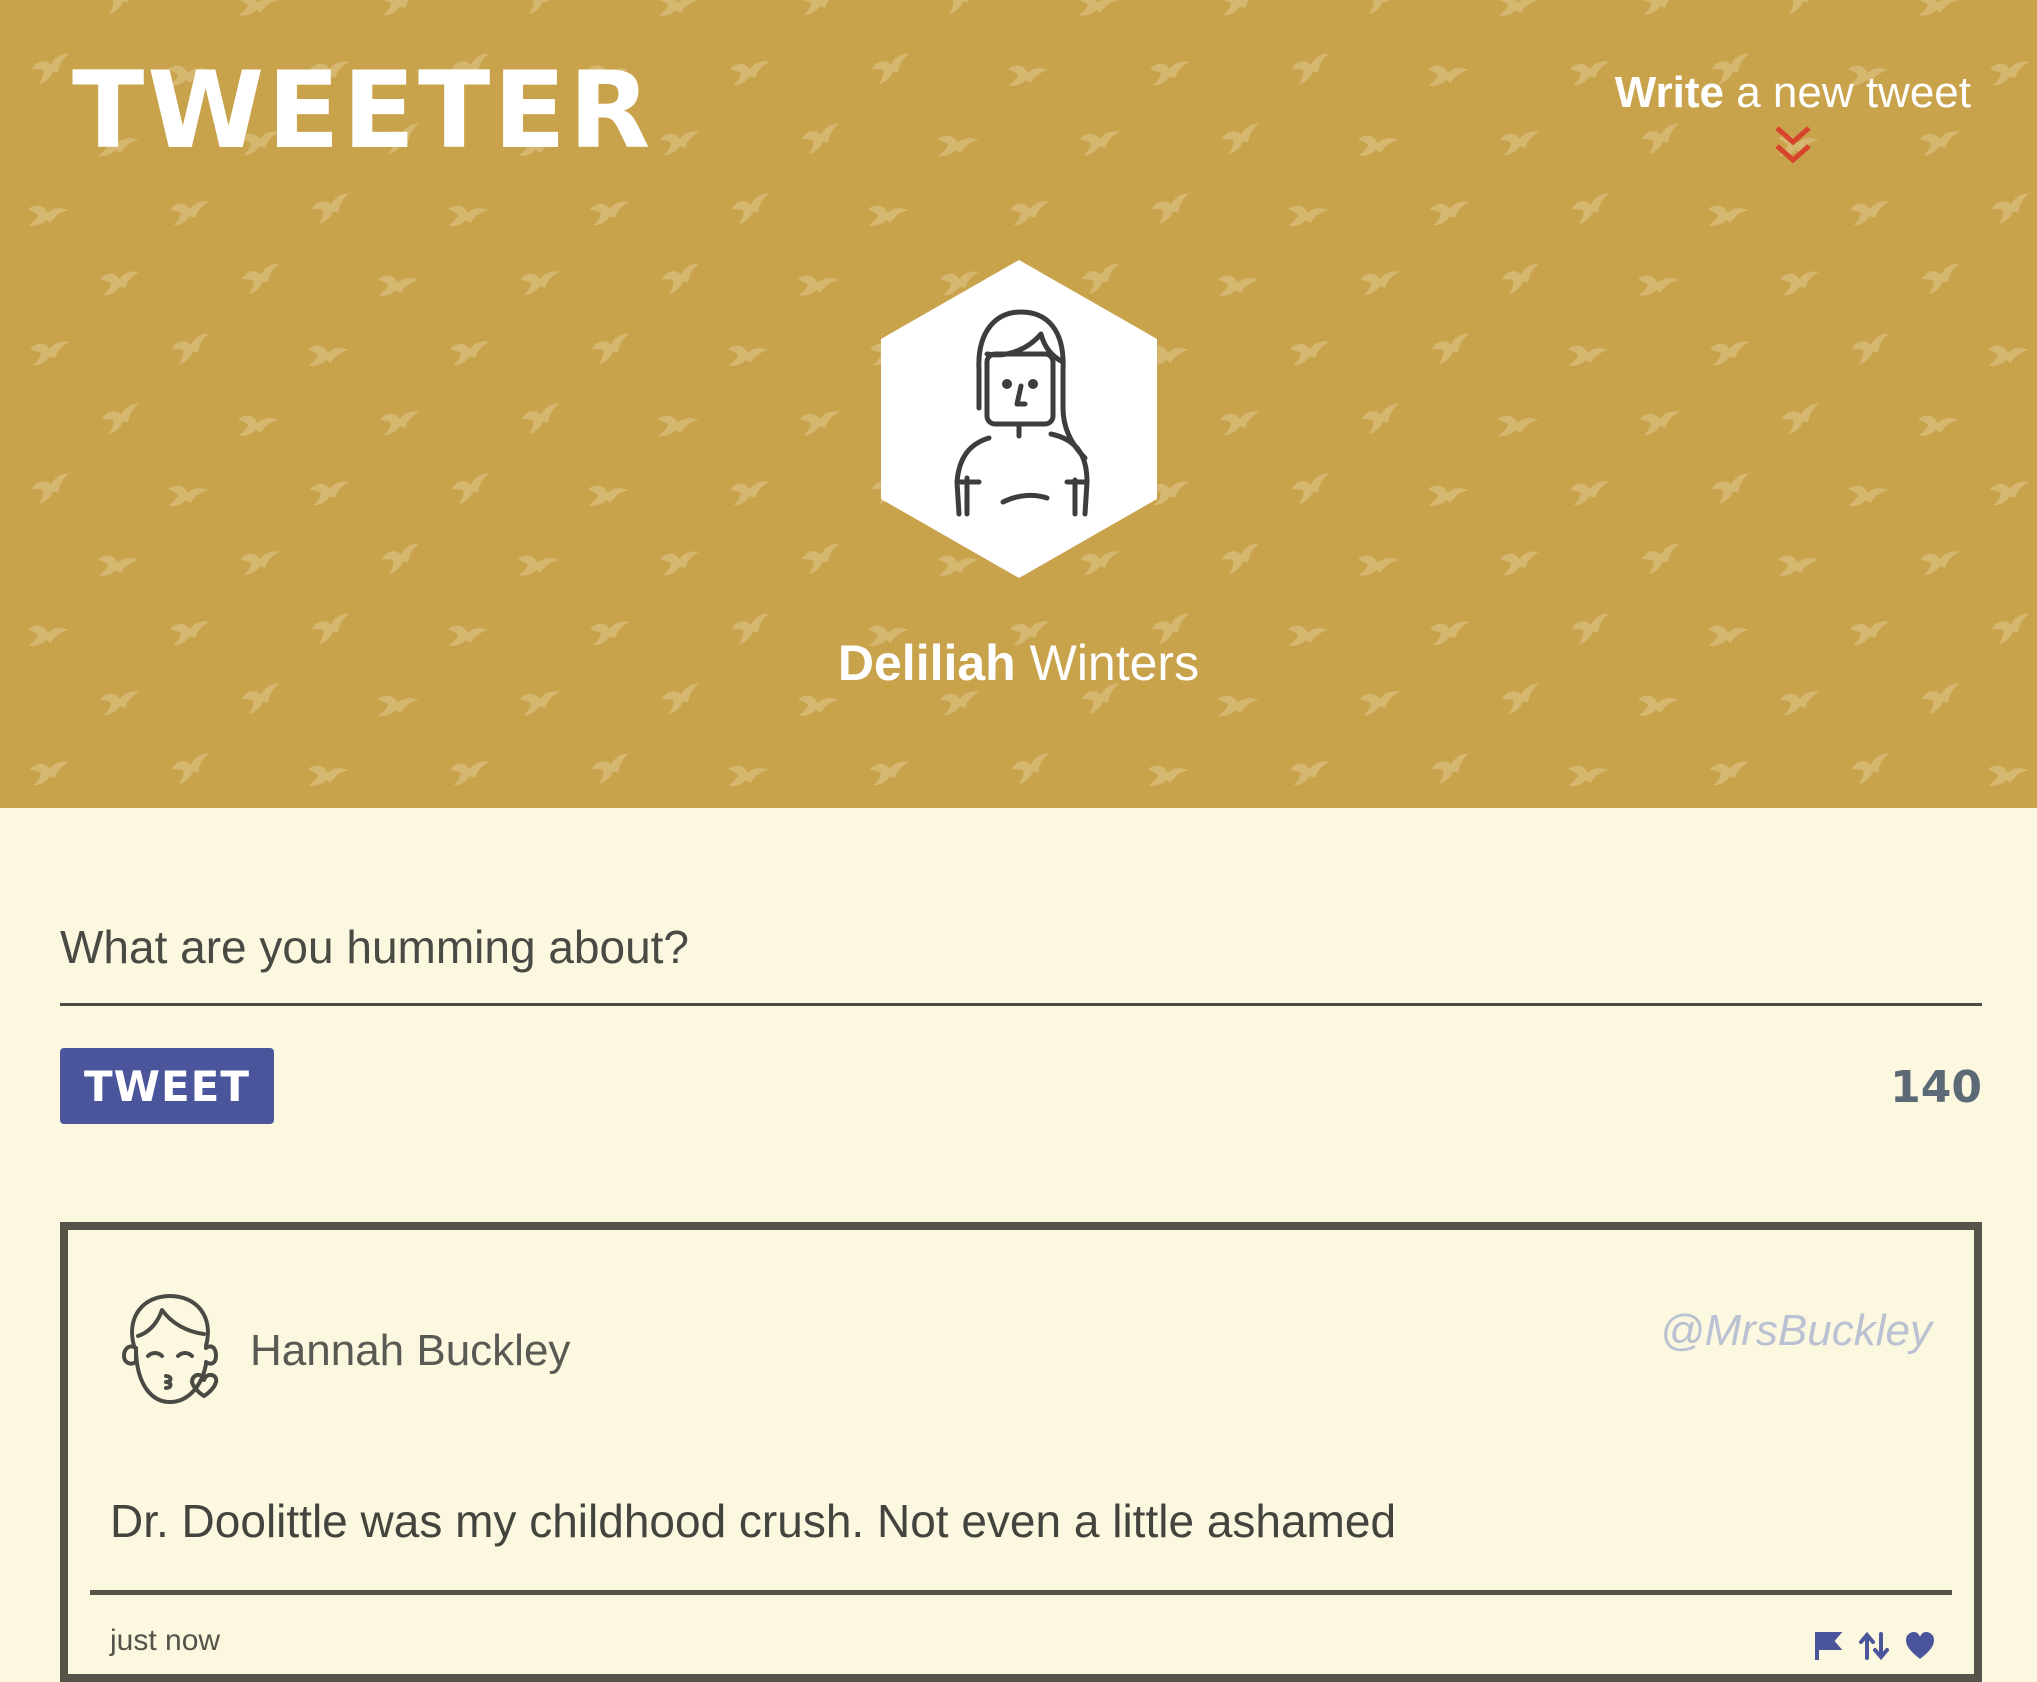 Image resolution: width=2037 pixels, height=1682 pixels. What do you see at coordinates (165, 1640) in the screenshot?
I see `tweet-timestamp: just now` at bounding box center [165, 1640].